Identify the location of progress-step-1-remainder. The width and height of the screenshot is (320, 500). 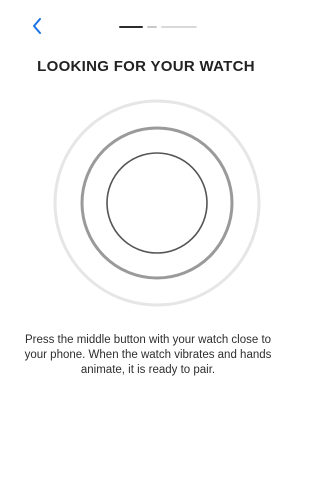
(152, 27).